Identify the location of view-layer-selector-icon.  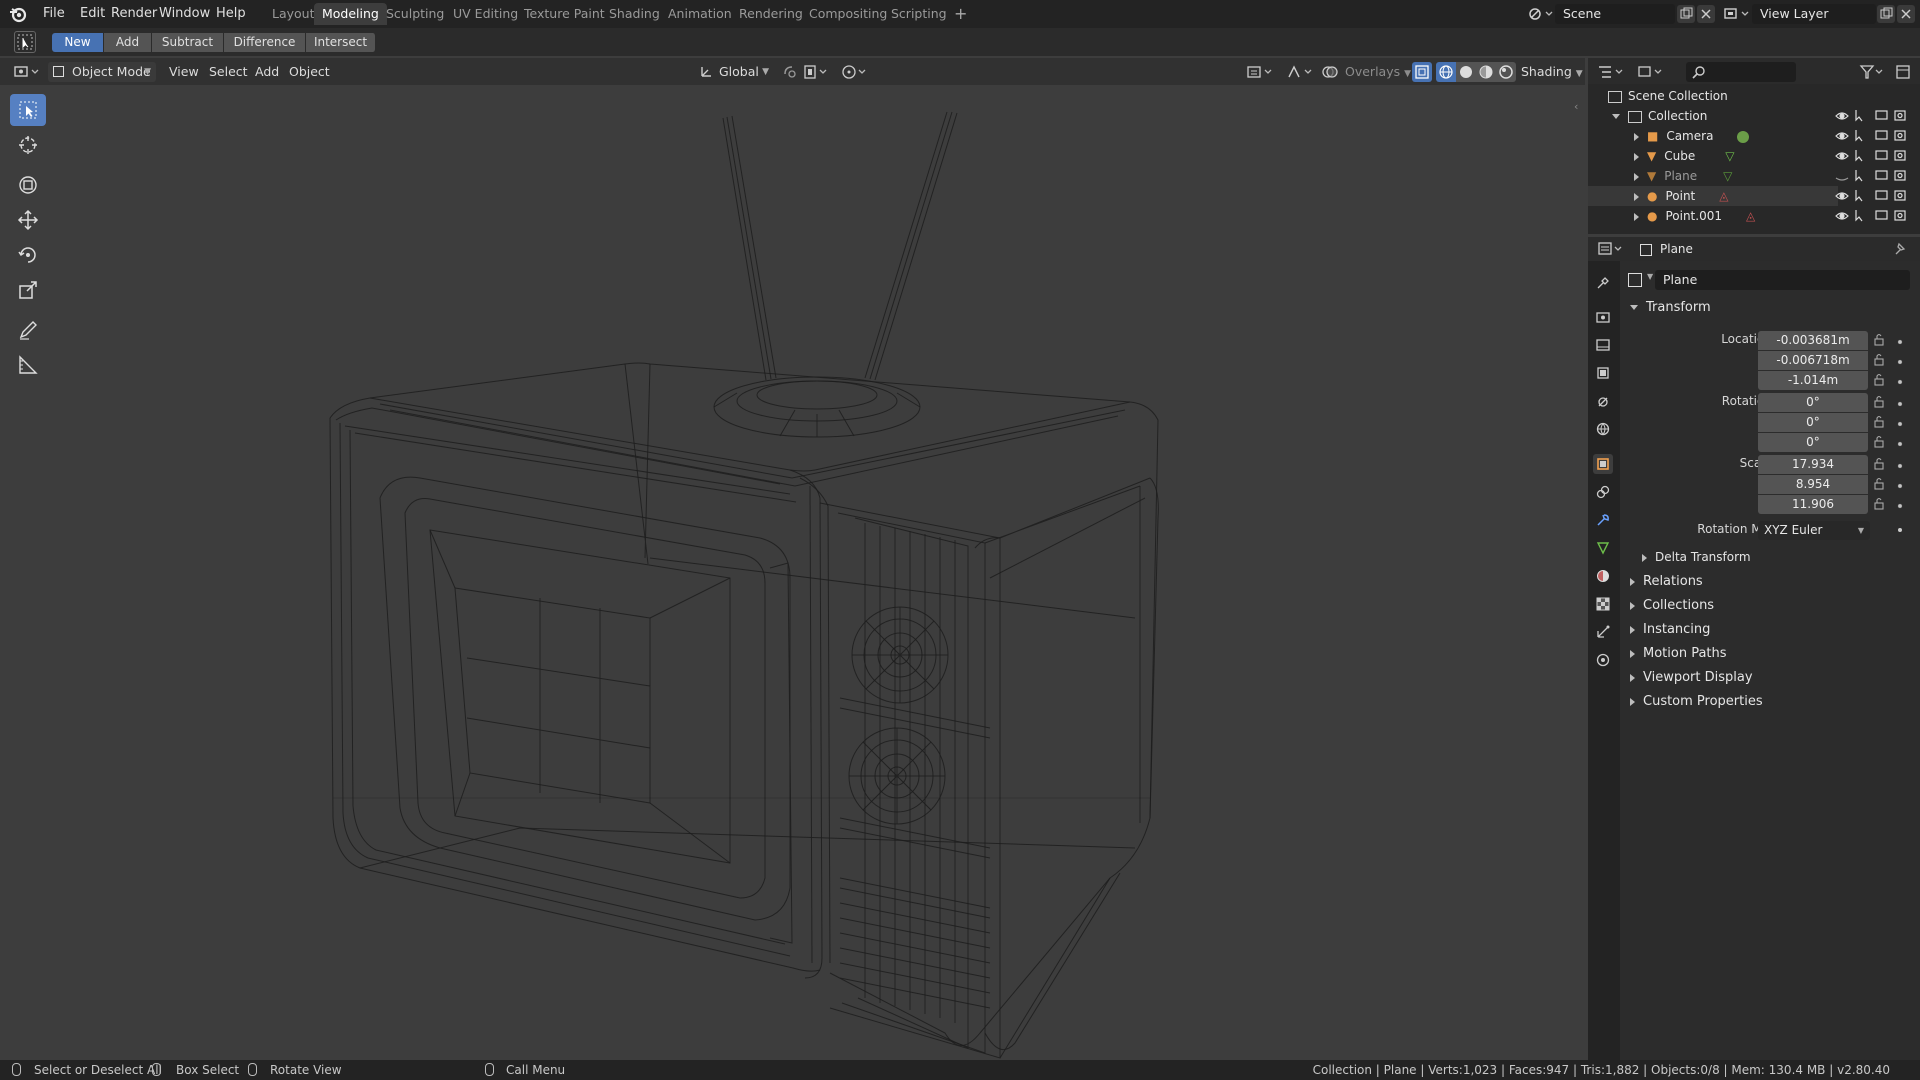
(1737, 14).